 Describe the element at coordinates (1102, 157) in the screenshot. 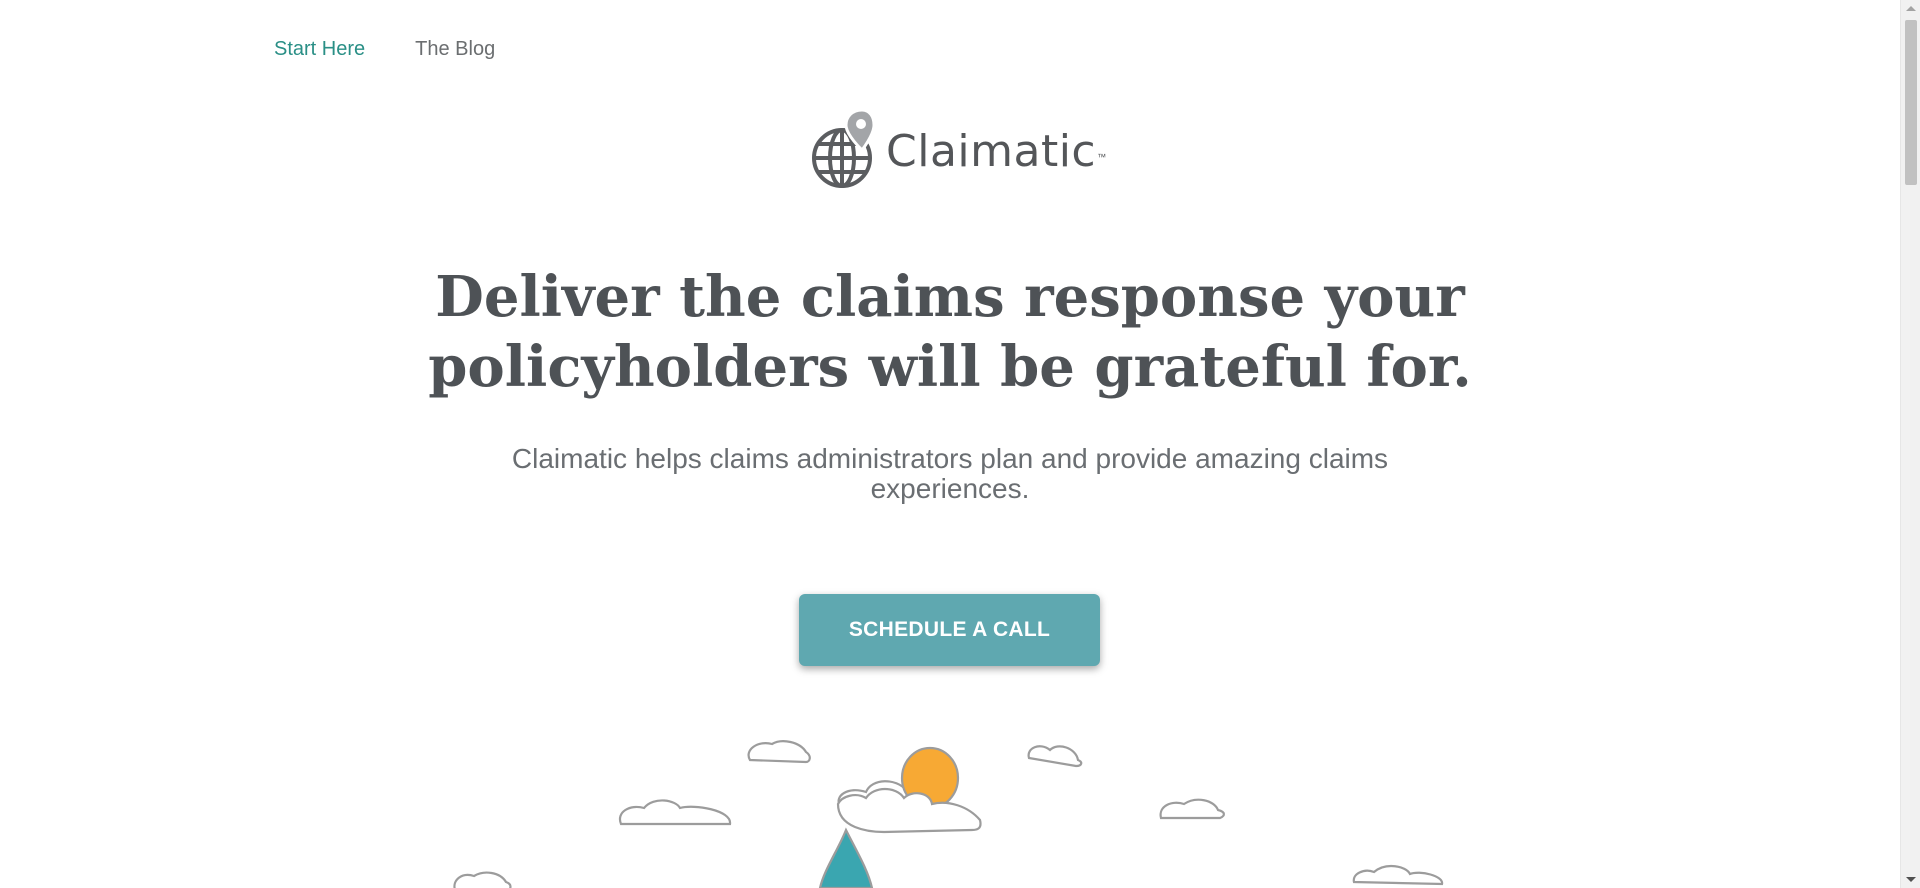

I see `logo-trademark: ™` at that location.